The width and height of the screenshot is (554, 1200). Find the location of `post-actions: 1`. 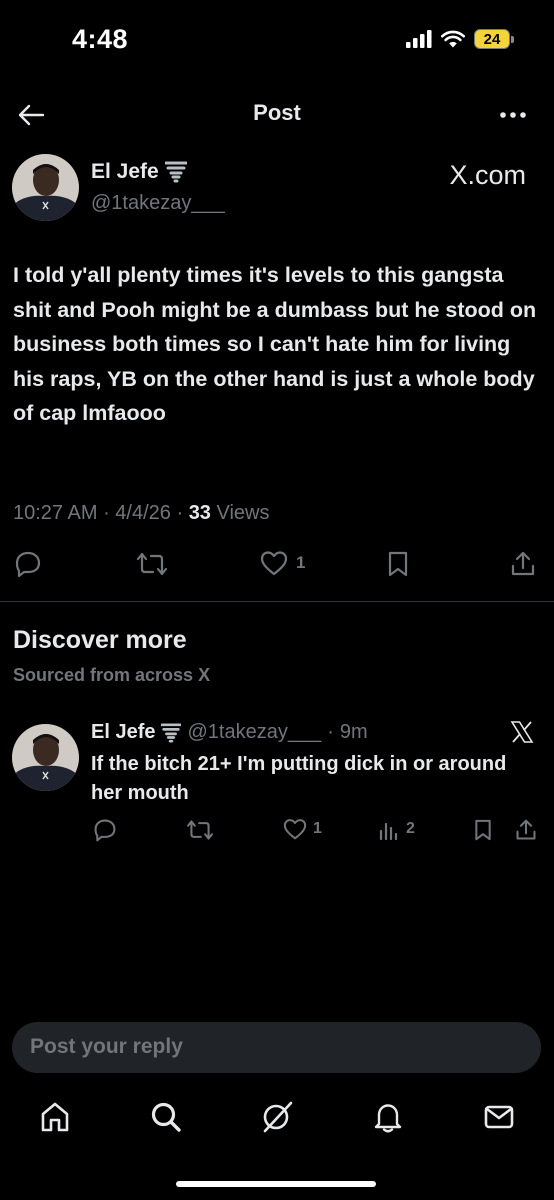

post-actions: 1 is located at coordinates (277, 565).